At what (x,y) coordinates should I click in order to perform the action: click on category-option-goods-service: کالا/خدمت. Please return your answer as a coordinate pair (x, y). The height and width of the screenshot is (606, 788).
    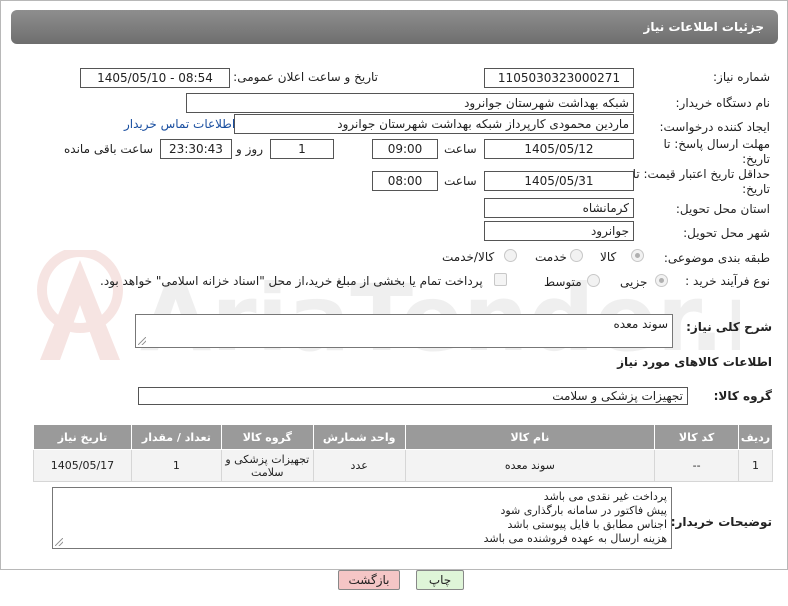
    Looking at the image, I should click on (468, 257).